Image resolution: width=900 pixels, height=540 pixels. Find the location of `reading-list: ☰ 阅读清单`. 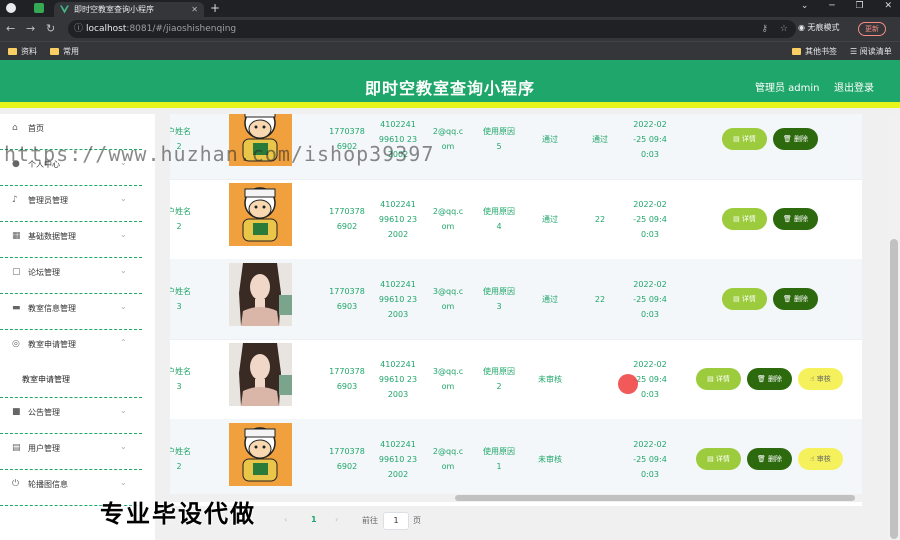

reading-list: ☰ 阅读清单 is located at coordinates (871, 51).